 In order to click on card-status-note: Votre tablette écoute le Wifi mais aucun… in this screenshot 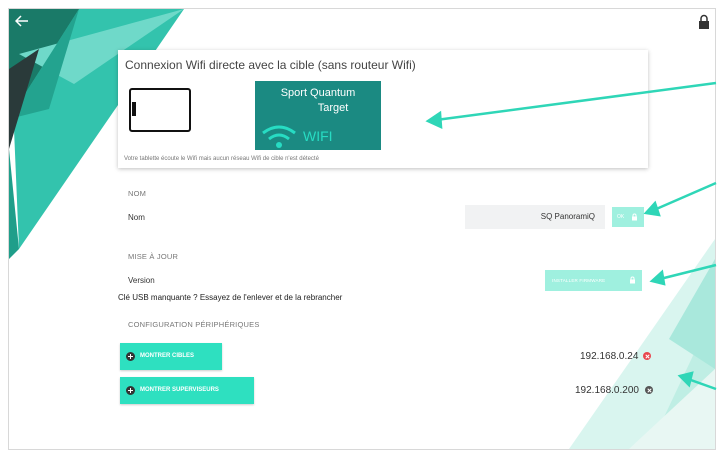, I will do `click(221, 159)`.